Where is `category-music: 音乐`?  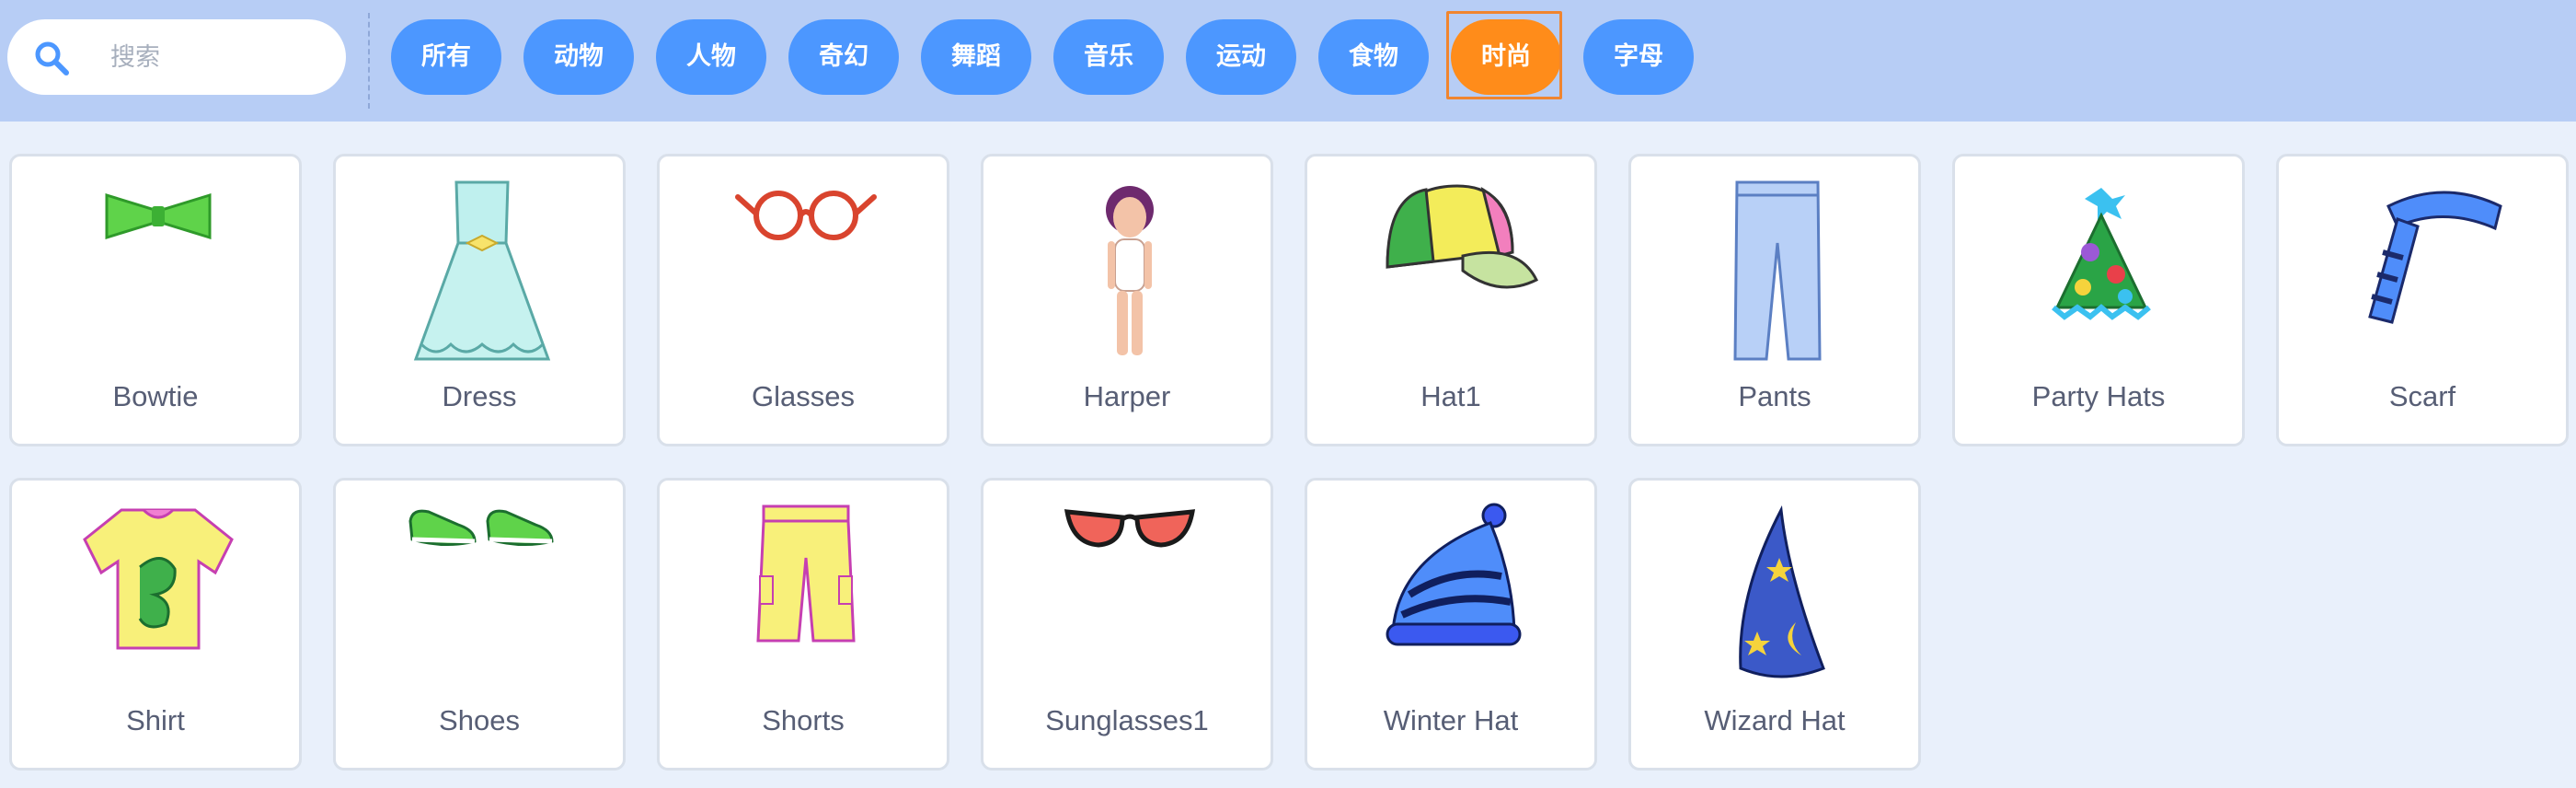 category-music: 音乐 is located at coordinates (1108, 57).